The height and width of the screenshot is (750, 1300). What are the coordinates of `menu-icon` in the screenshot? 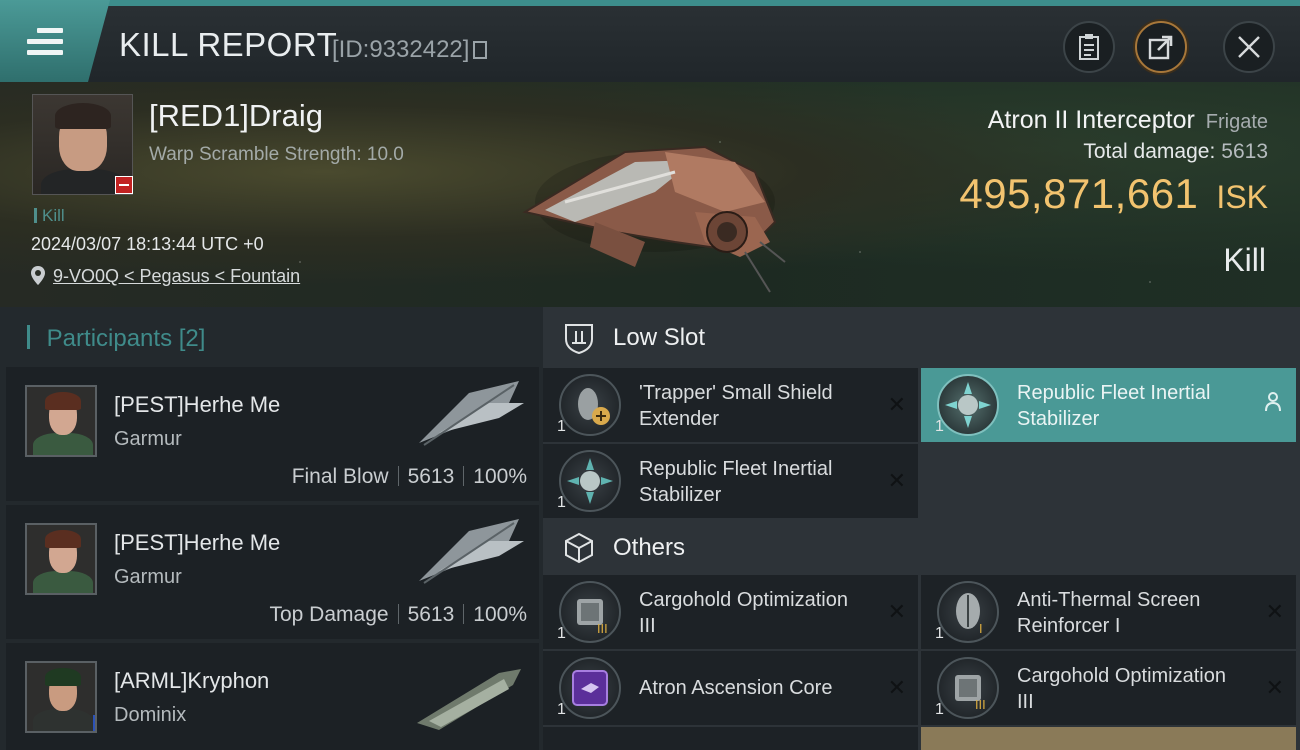 It's located at (45, 41).